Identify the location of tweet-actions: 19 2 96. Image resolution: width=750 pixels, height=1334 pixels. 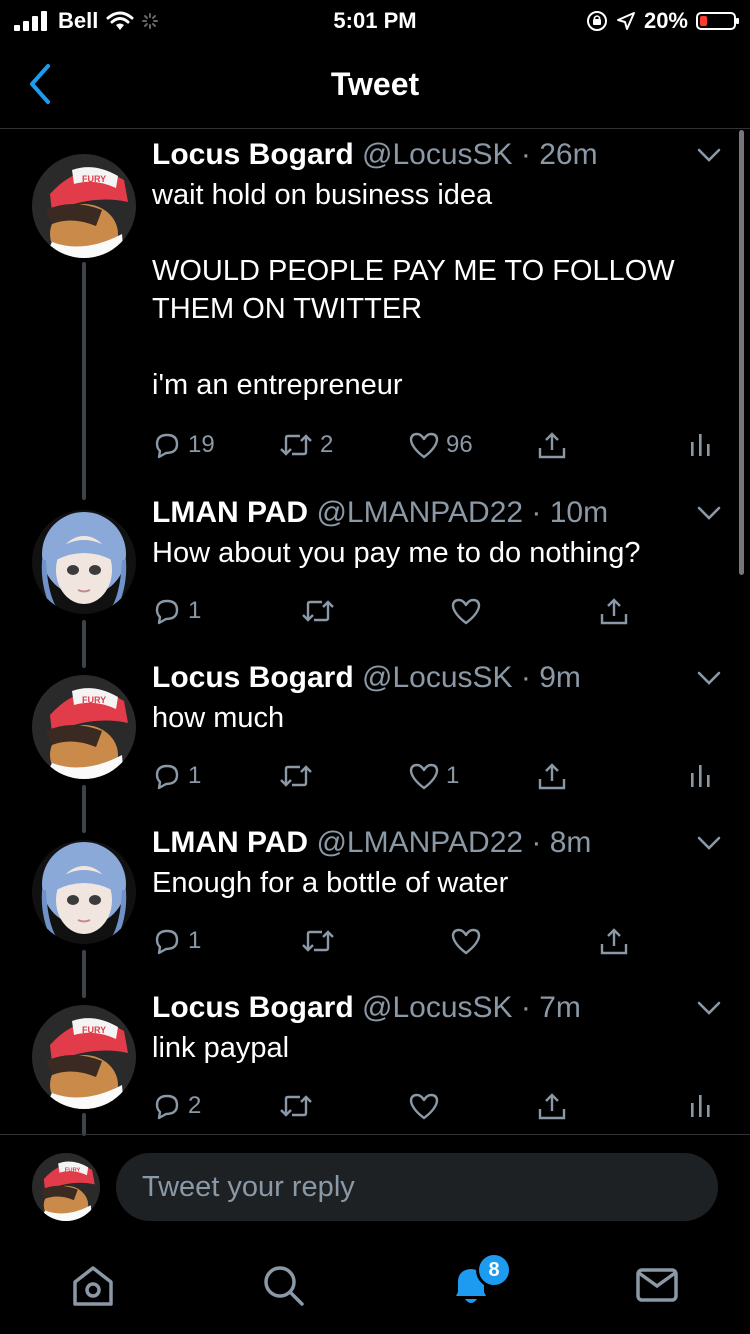
(437, 450).